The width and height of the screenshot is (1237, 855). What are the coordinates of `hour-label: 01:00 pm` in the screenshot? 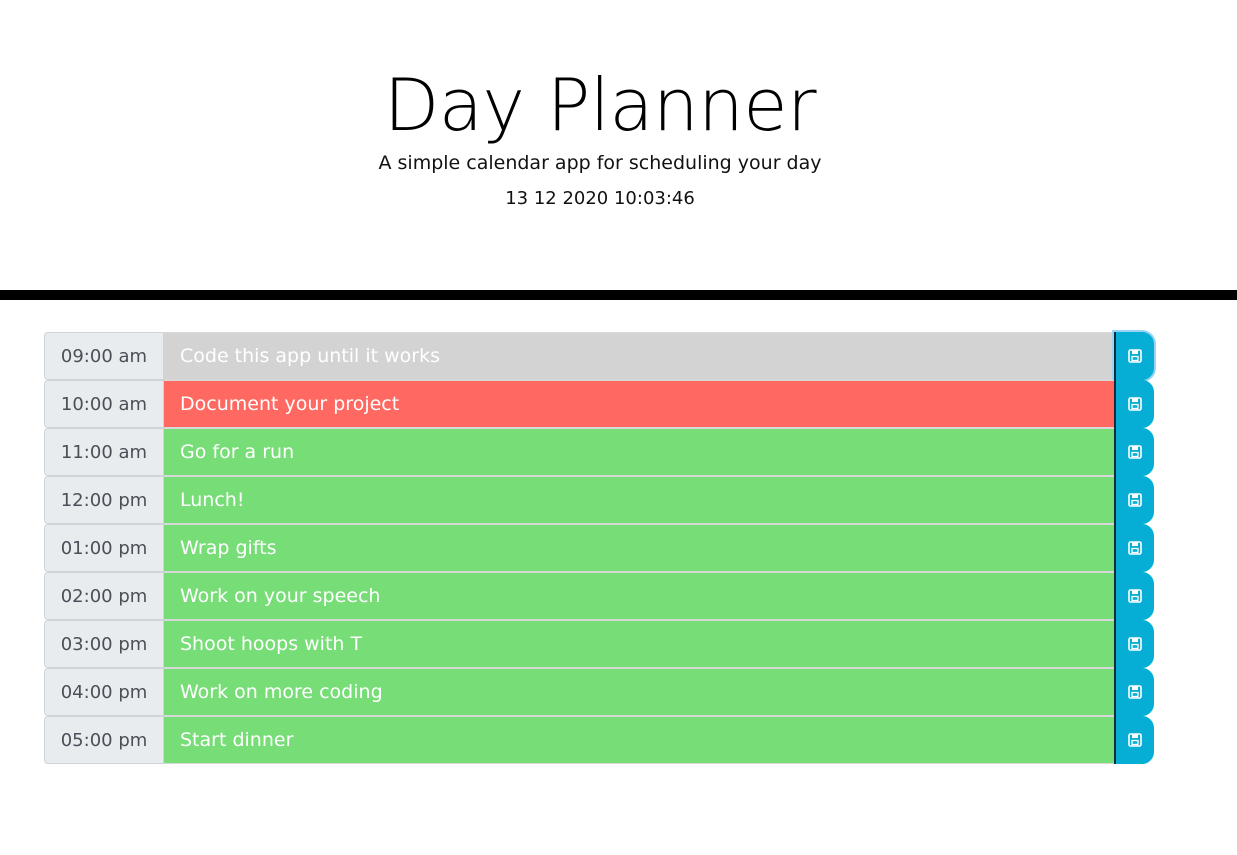 It's located at (104, 548).